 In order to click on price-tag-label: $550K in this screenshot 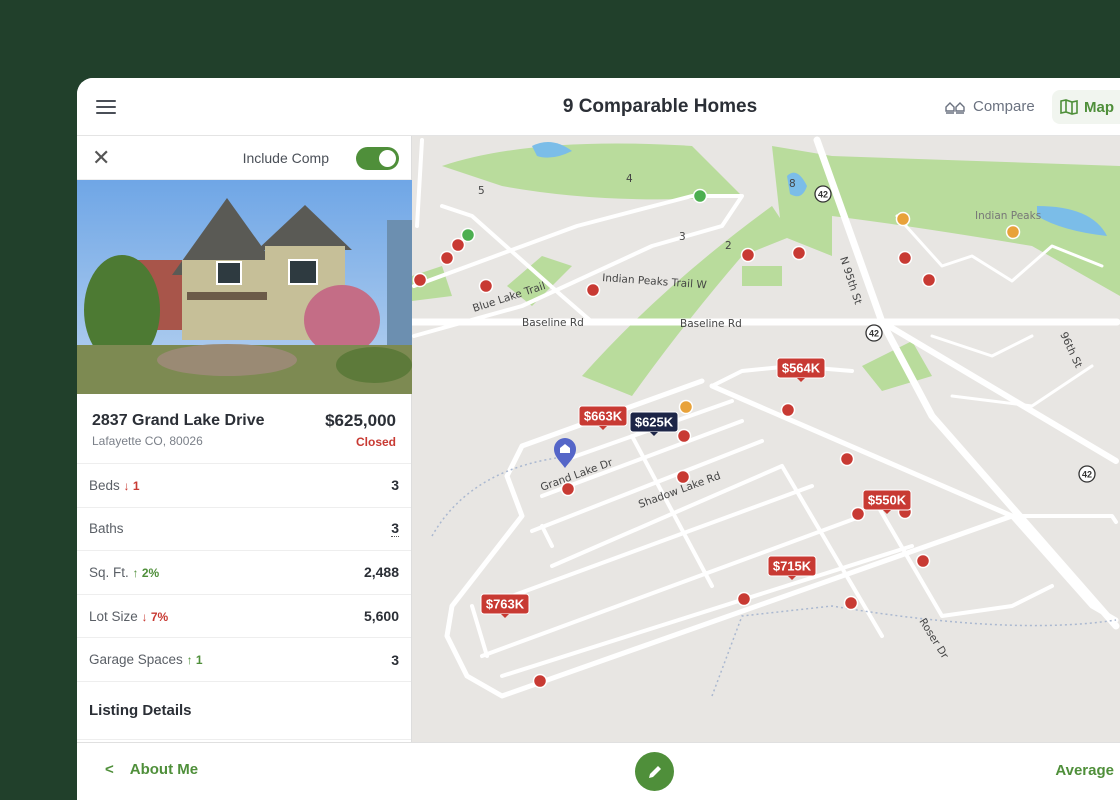, I will do `click(887, 500)`.